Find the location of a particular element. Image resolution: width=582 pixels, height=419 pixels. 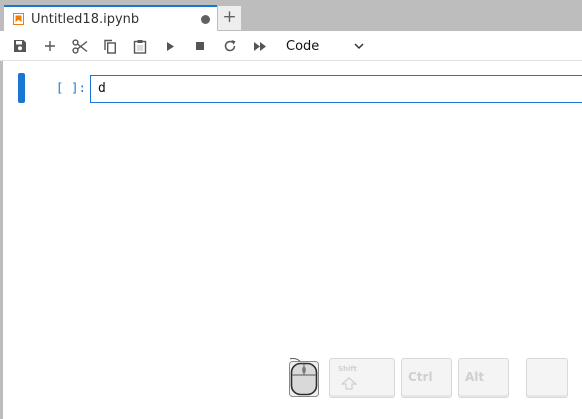

code-cell-editor: d is located at coordinates (336, 89).